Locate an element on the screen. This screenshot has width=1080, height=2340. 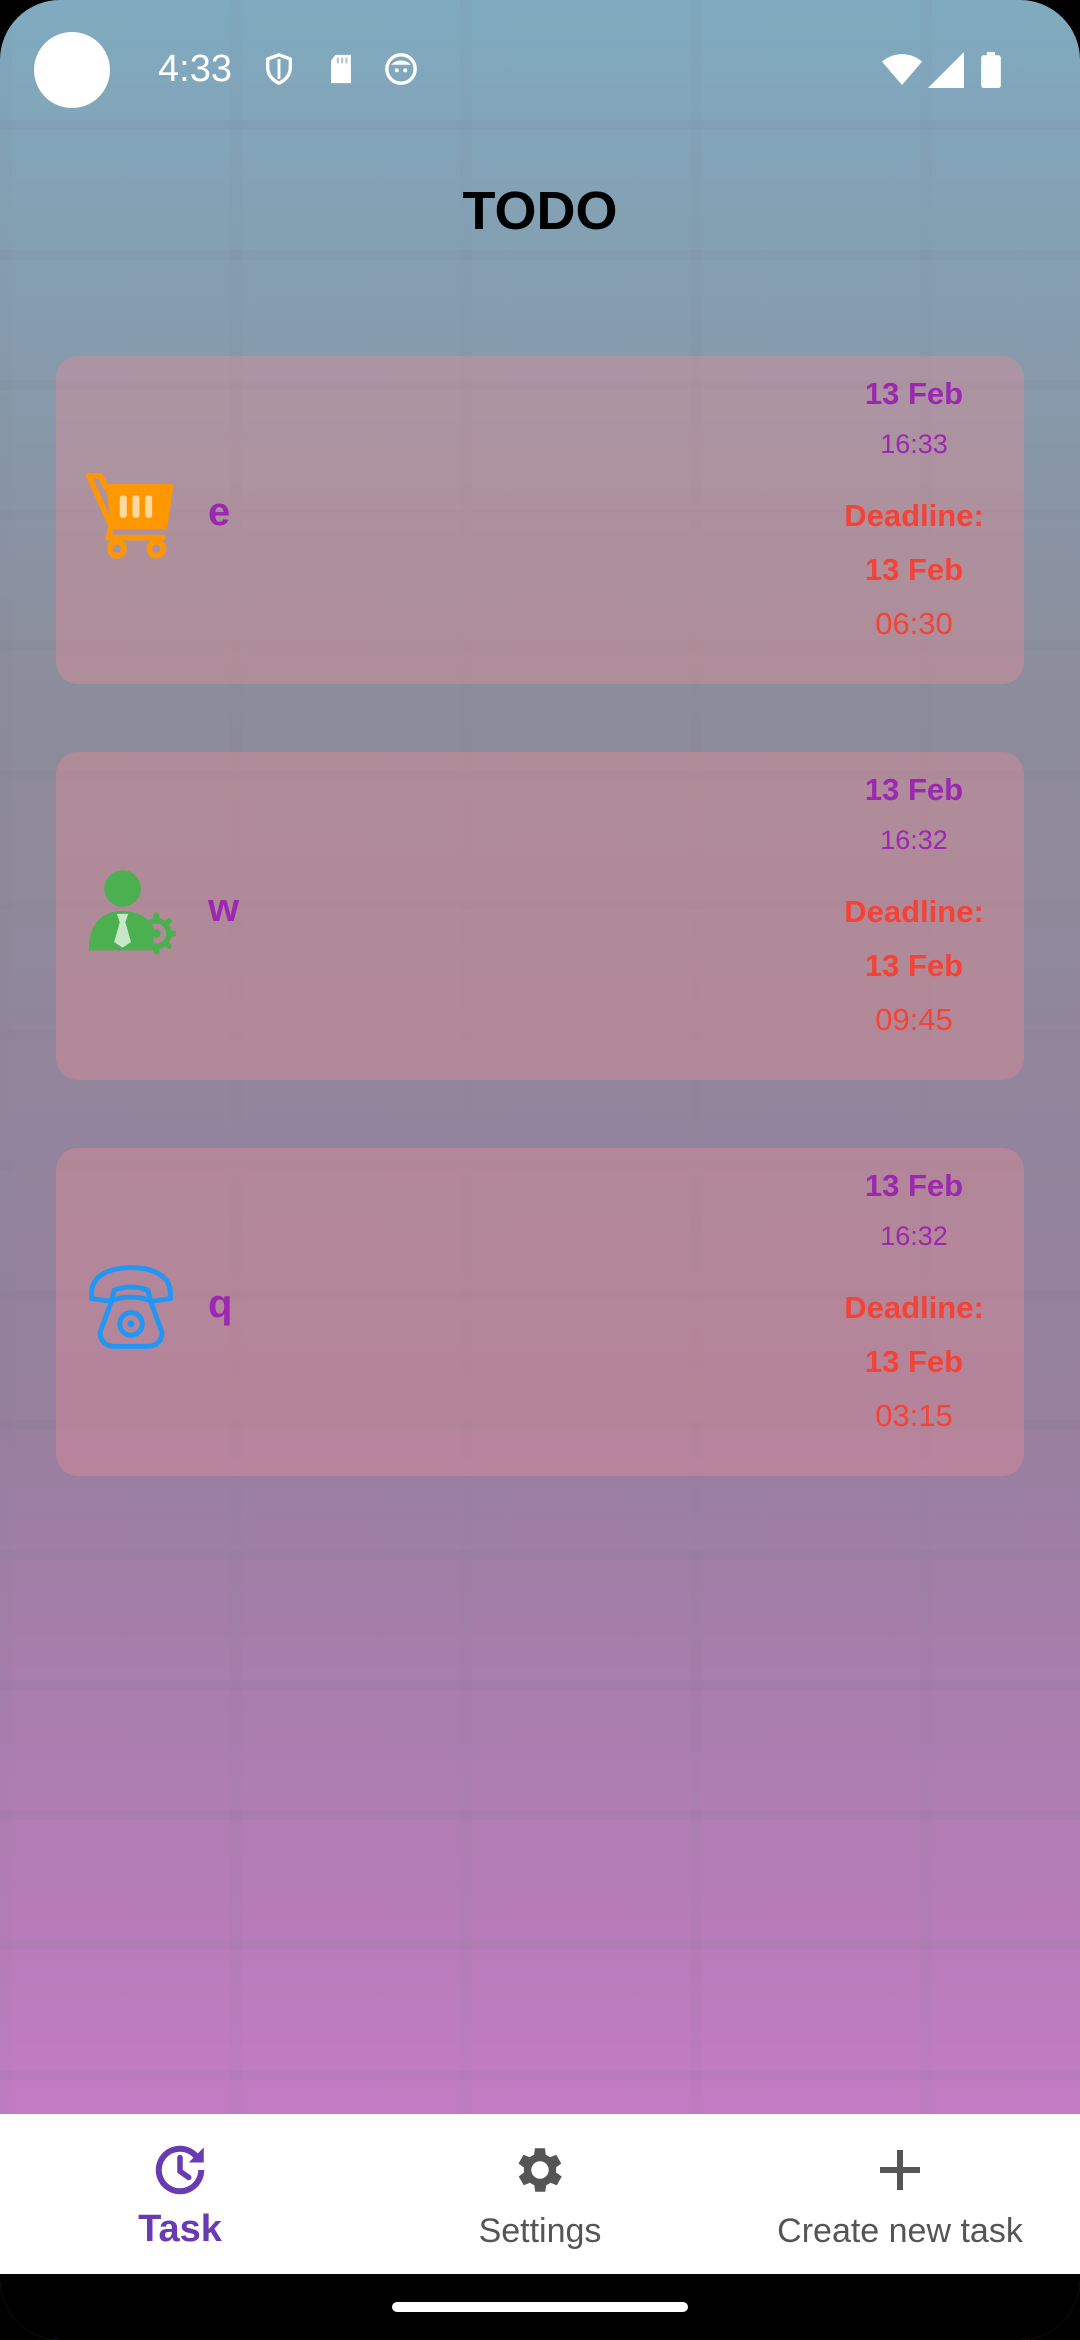
business-person-gear-icon is located at coordinates (132, 912).